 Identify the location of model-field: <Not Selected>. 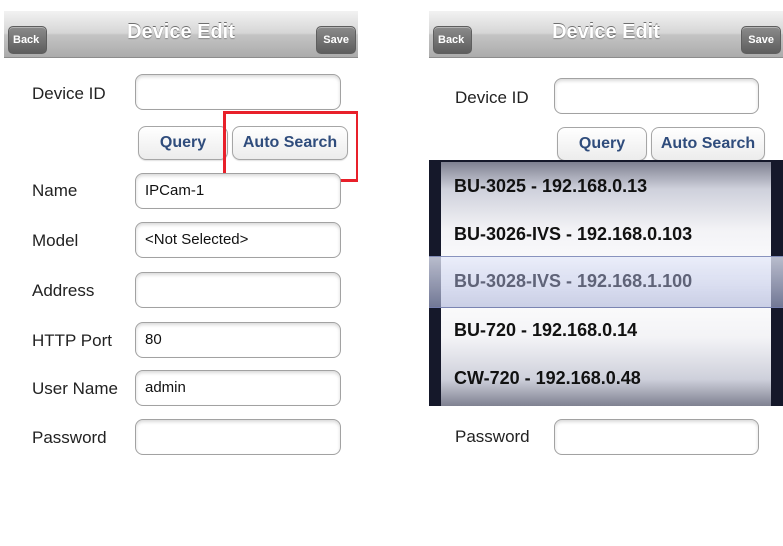
(238, 240).